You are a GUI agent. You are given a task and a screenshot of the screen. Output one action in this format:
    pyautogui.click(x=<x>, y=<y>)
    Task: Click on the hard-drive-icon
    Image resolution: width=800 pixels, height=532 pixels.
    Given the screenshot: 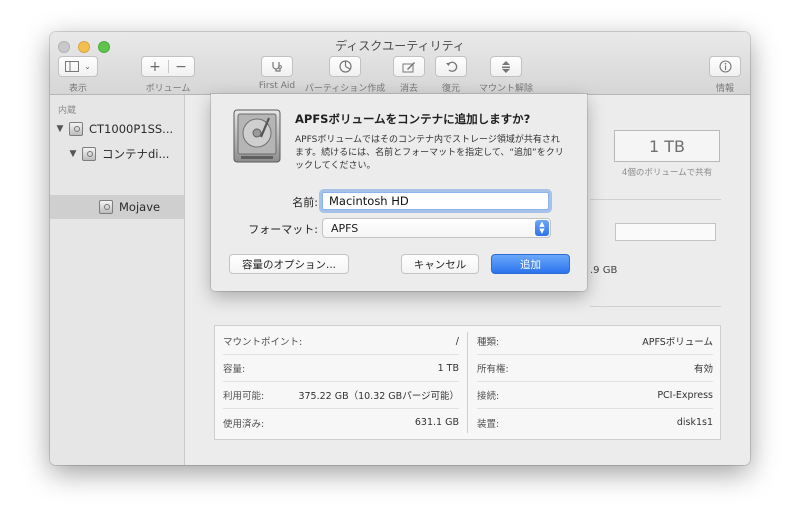 What is the action you would take?
    pyautogui.click(x=257, y=136)
    